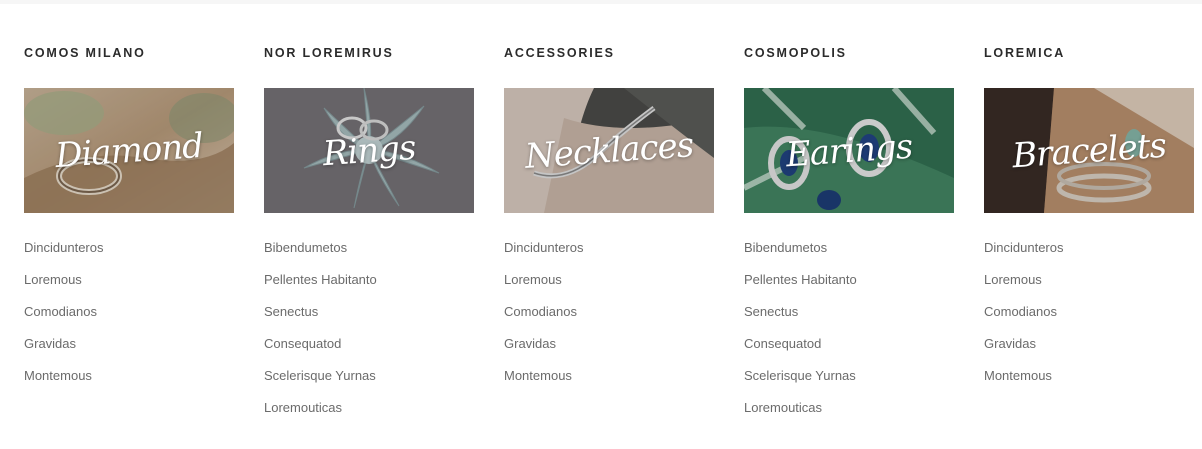 Image resolution: width=1202 pixels, height=449 pixels. I want to click on banner-label: Diamond, so click(129, 150).